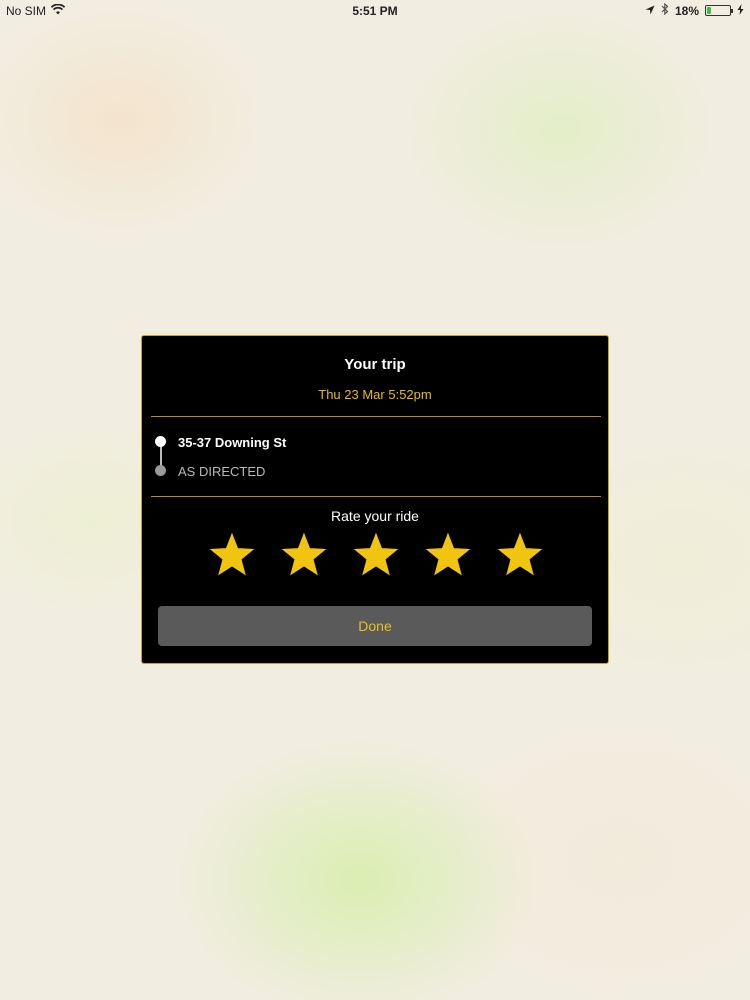 The height and width of the screenshot is (1000, 750). What do you see at coordinates (160, 441) in the screenshot?
I see `pickup-dot-icon` at bounding box center [160, 441].